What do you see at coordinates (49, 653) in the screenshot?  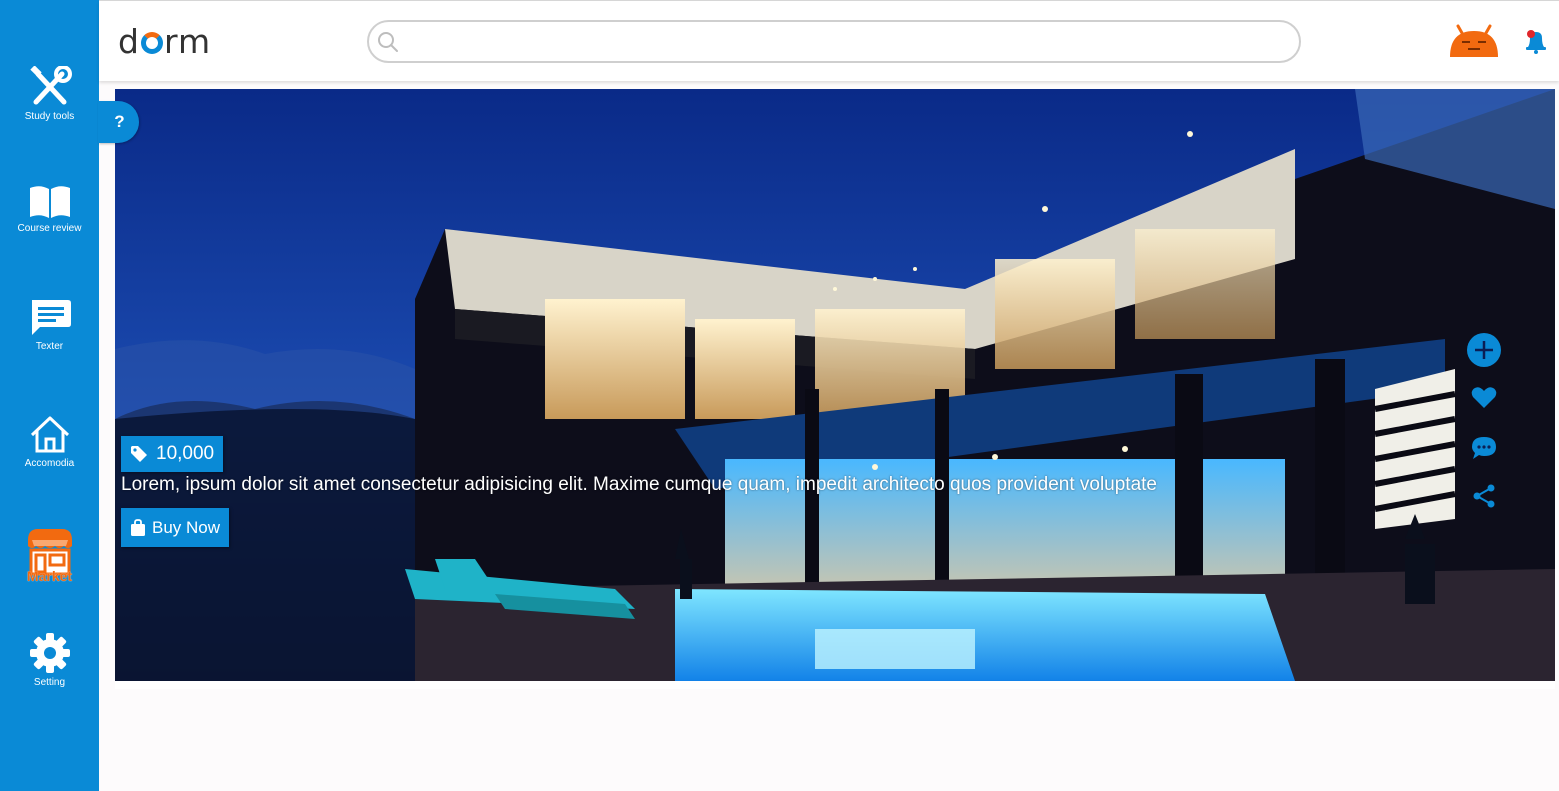 I see `gear-icon` at bounding box center [49, 653].